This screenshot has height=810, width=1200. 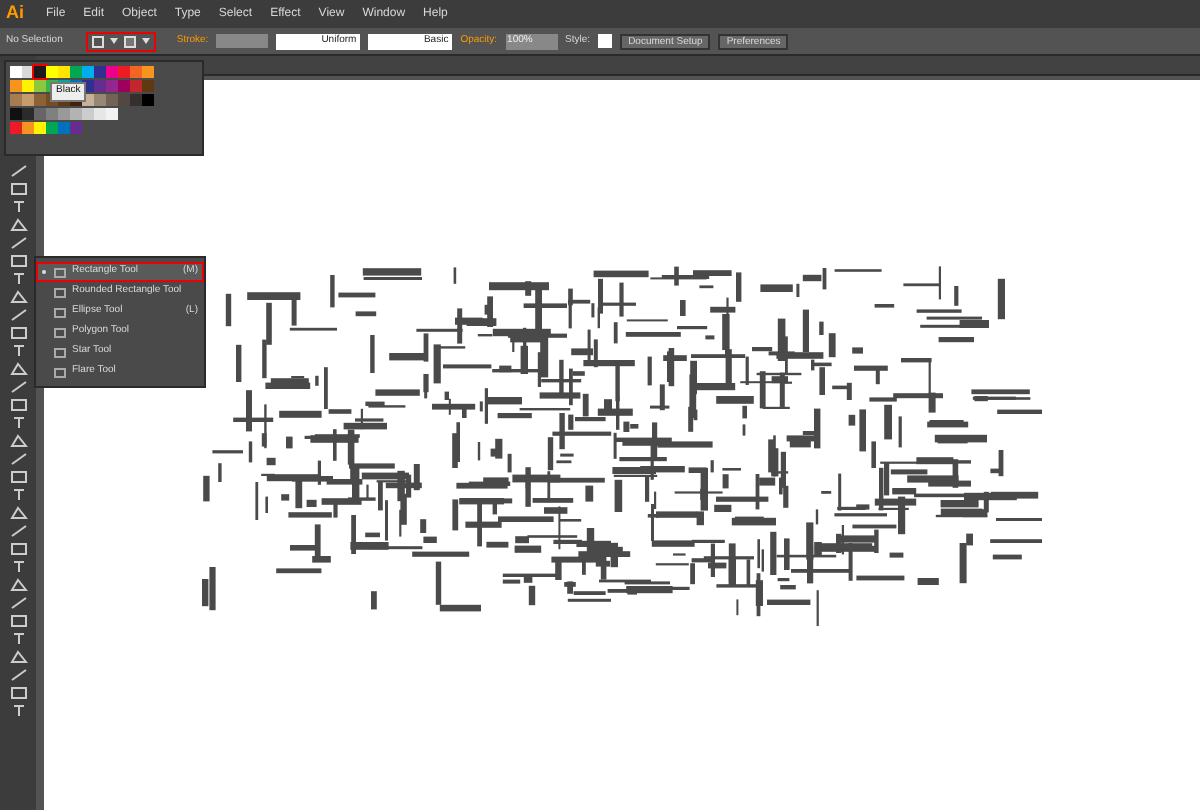 What do you see at coordinates (130, 41) in the screenshot?
I see `stroke-swatch-icon` at bounding box center [130, 41].